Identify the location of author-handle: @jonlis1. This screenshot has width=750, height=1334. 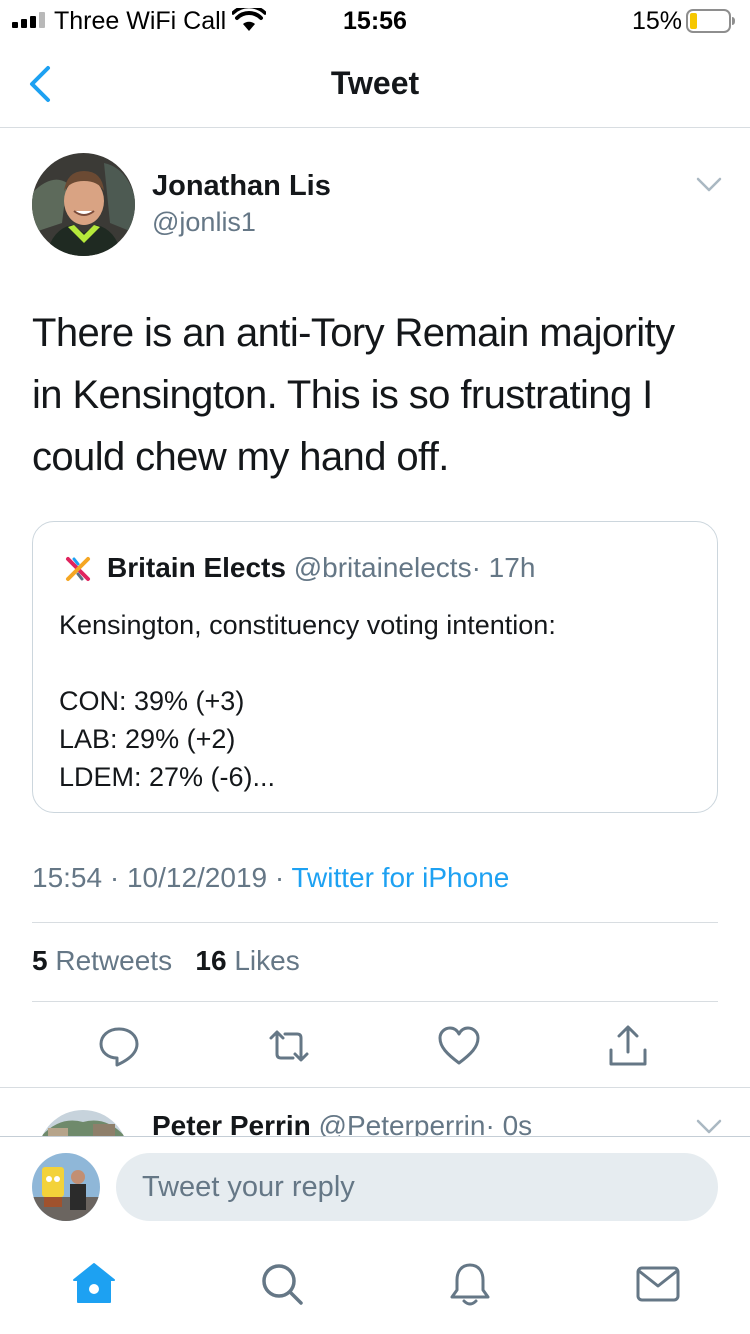
(204, 222).